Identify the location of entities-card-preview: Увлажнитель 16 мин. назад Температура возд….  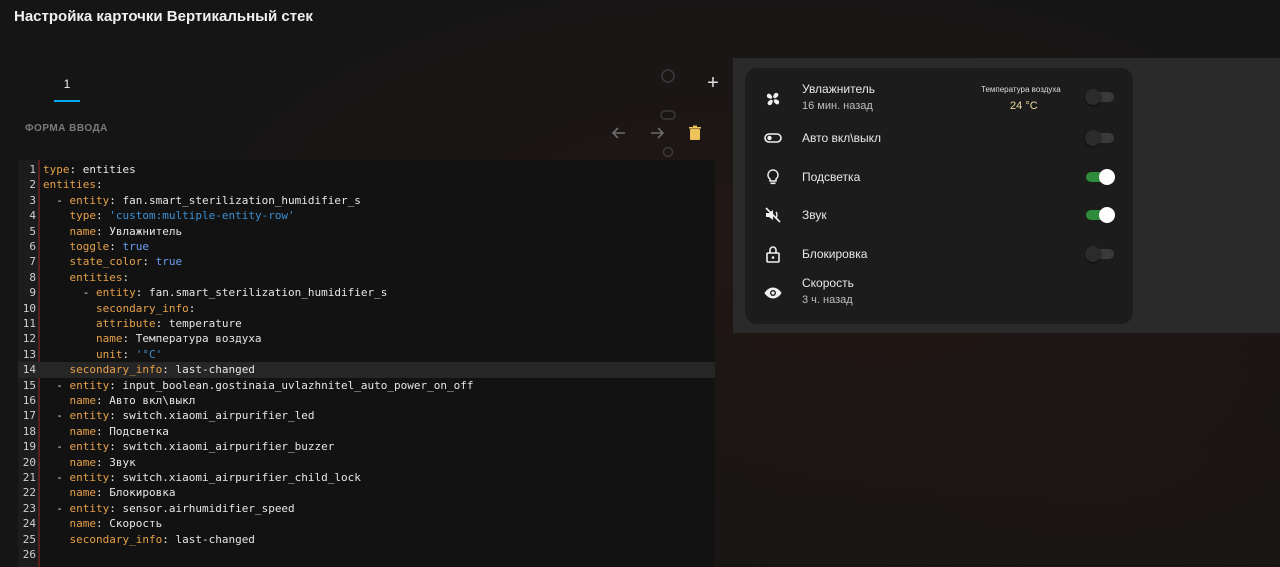
(939, 196).